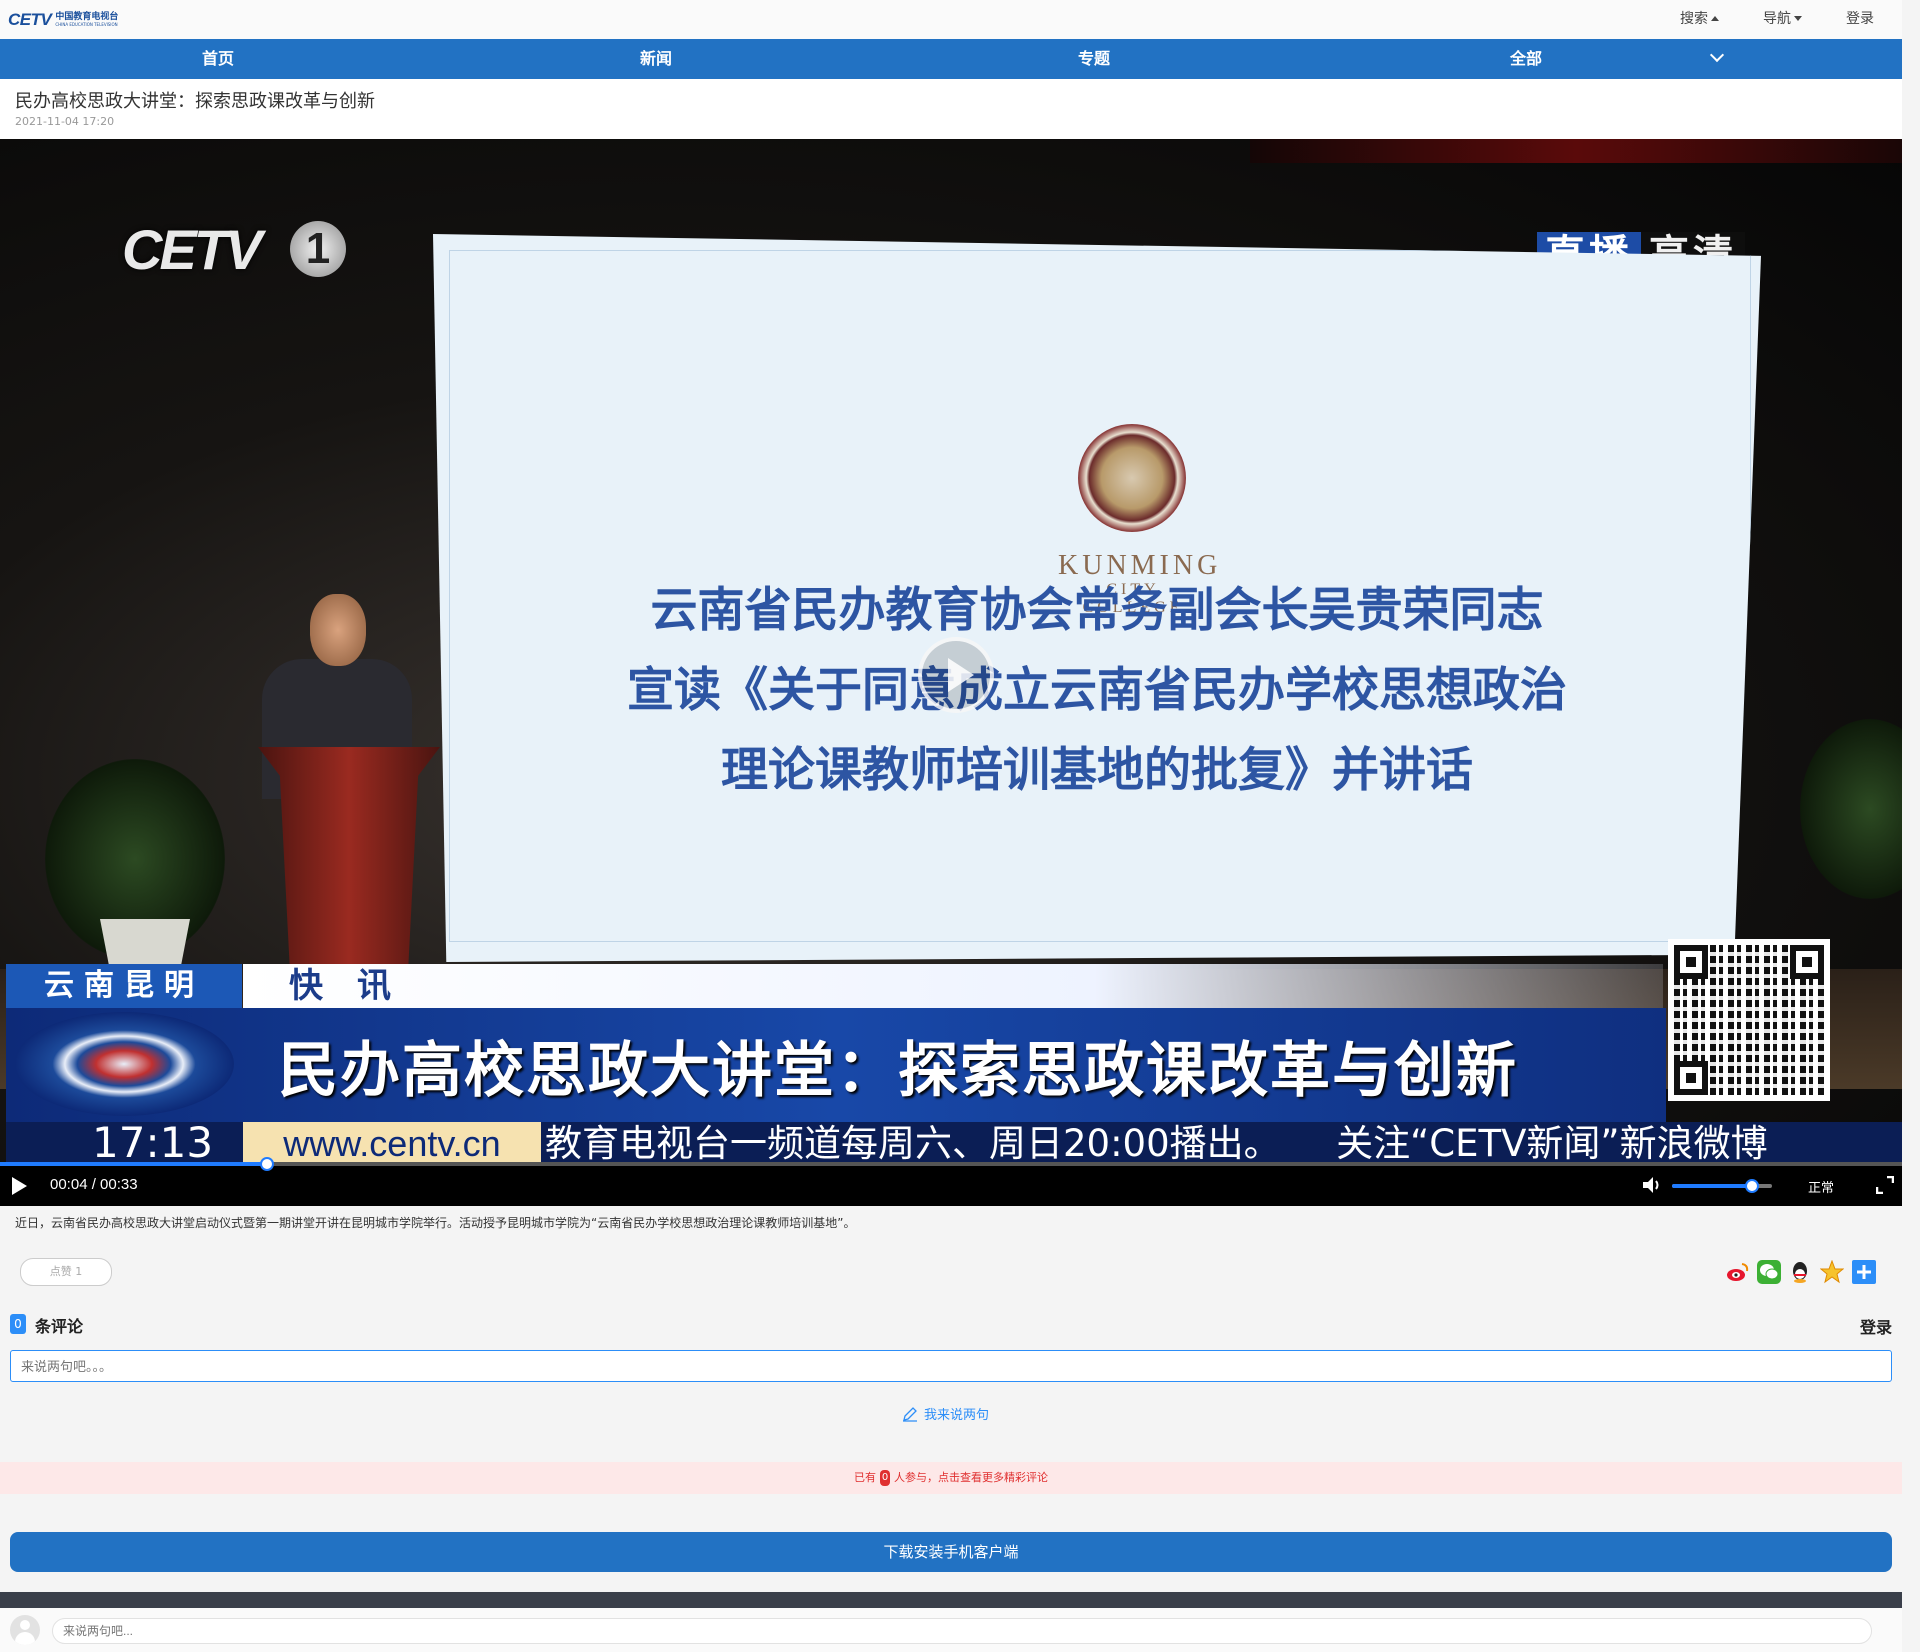  I want to click on weibo-icon, so click(1738, 1272).